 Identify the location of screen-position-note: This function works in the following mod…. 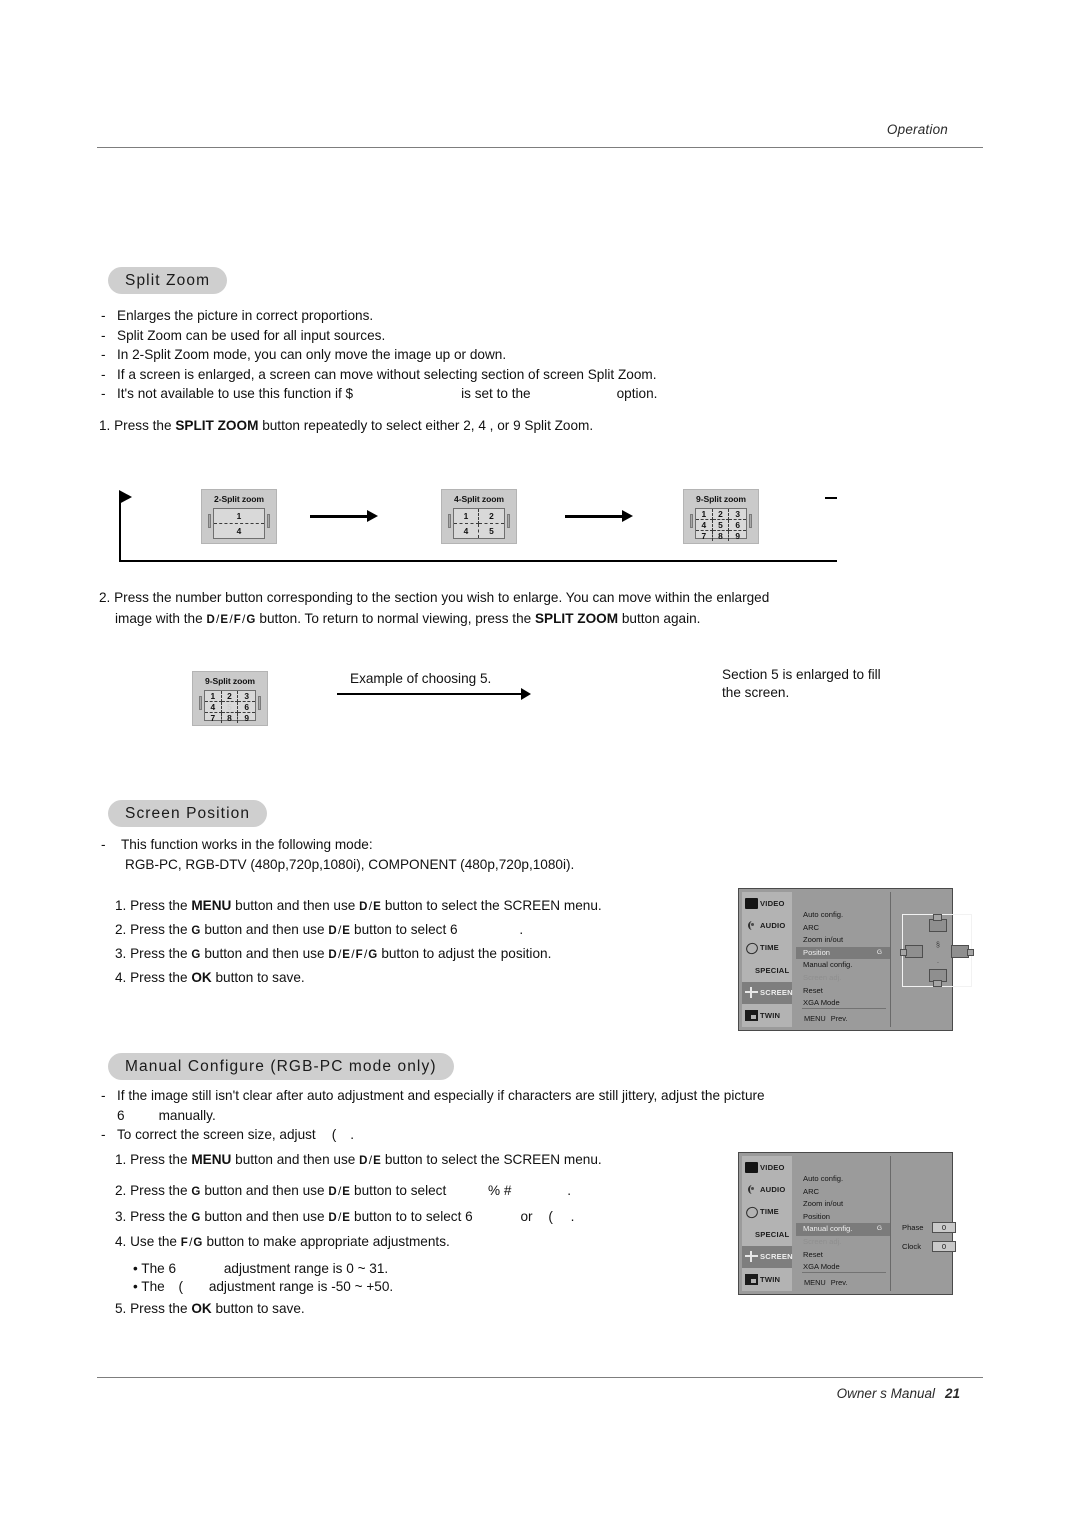
(336, 854).